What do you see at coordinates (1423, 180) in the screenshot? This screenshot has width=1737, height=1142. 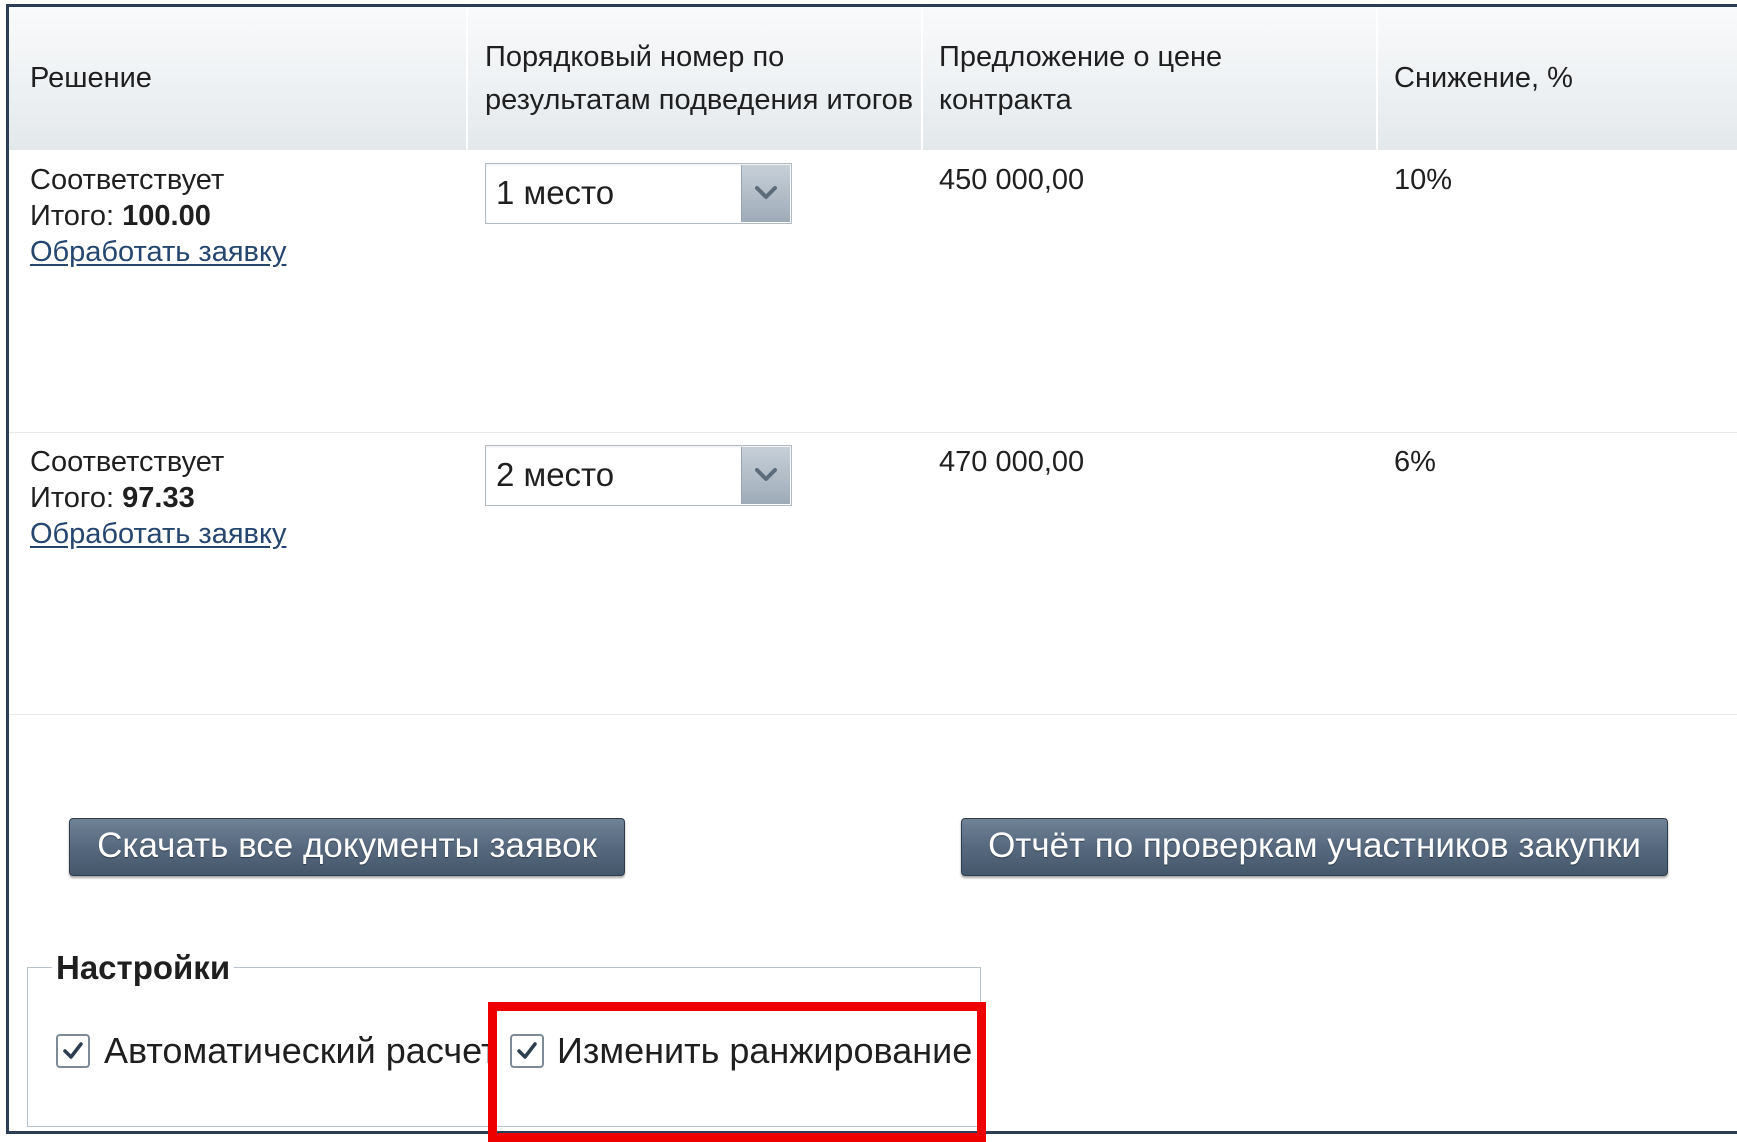 I see `reduction-value: 10%` at bounding box center [1423, 180].